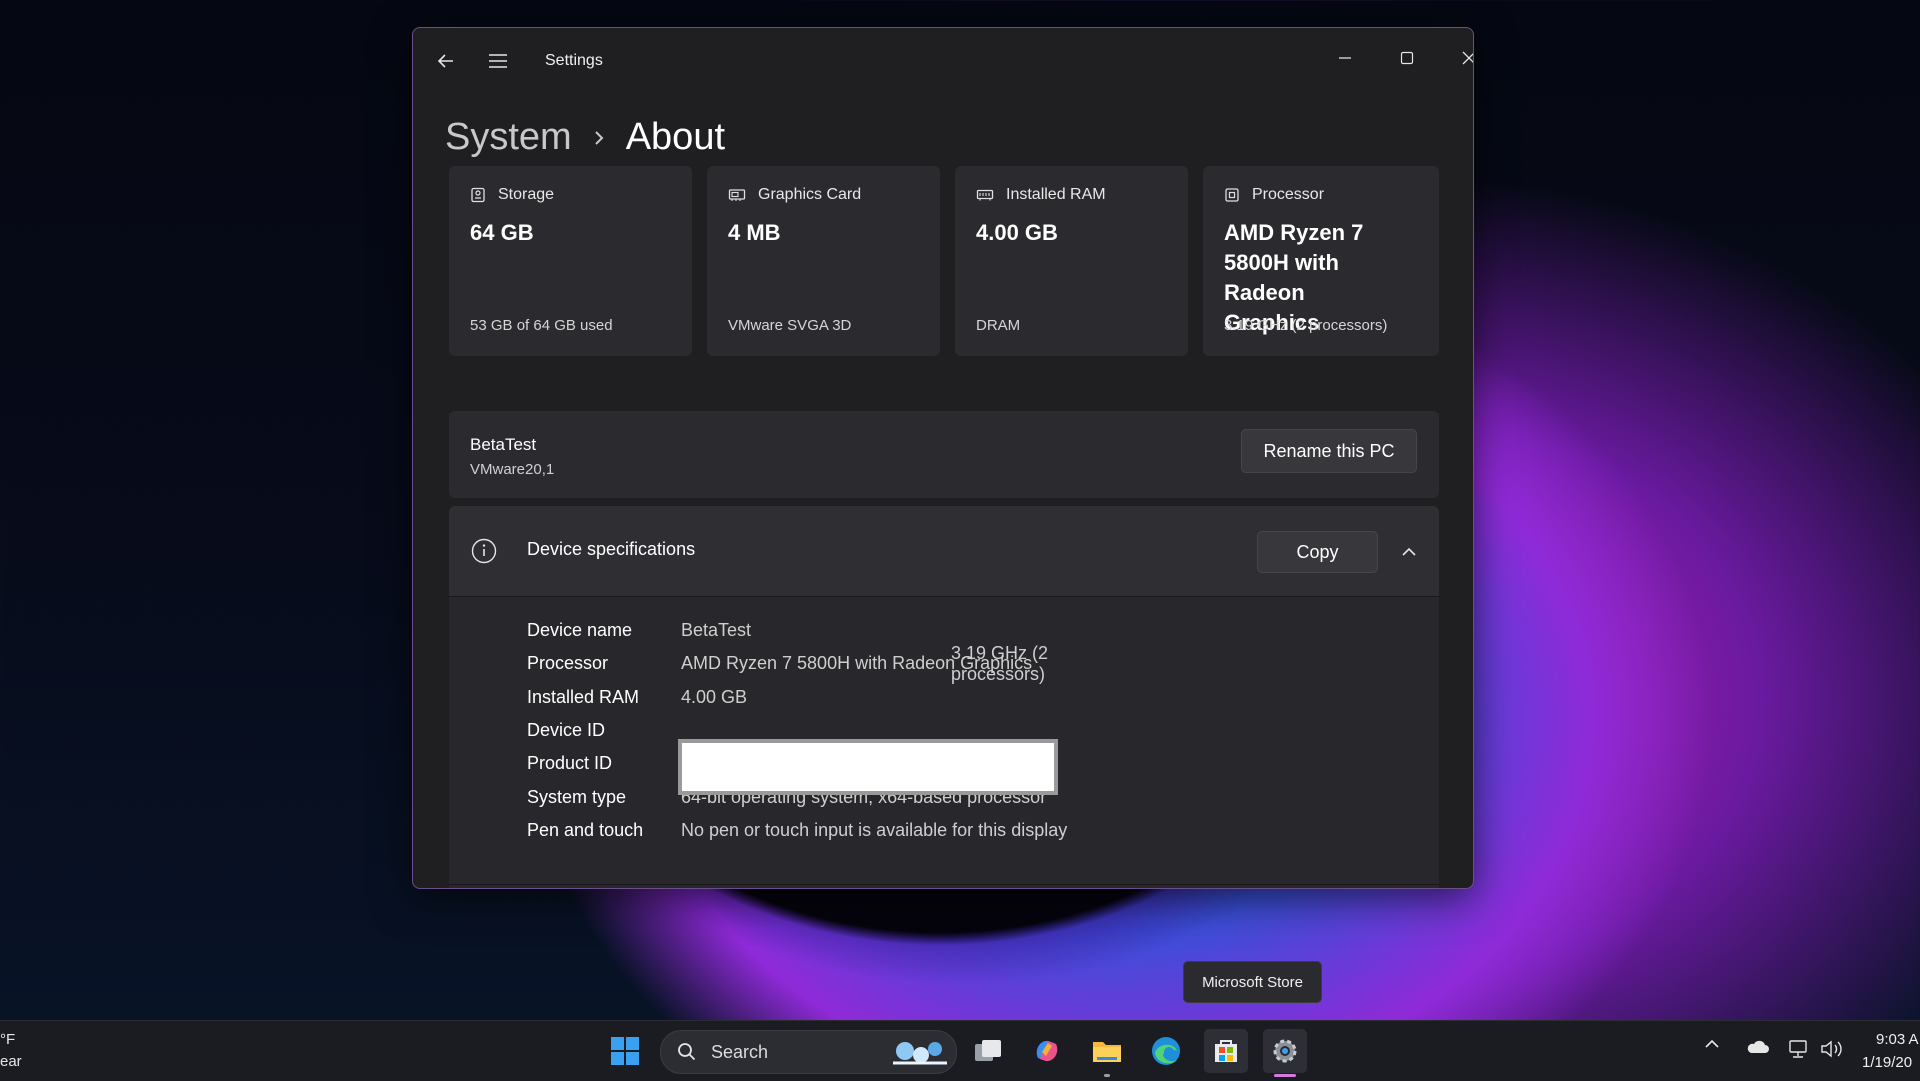 The height and width of the screenshot is (1081, 1920). I want to click on processor-icon, so click(1232, 195).